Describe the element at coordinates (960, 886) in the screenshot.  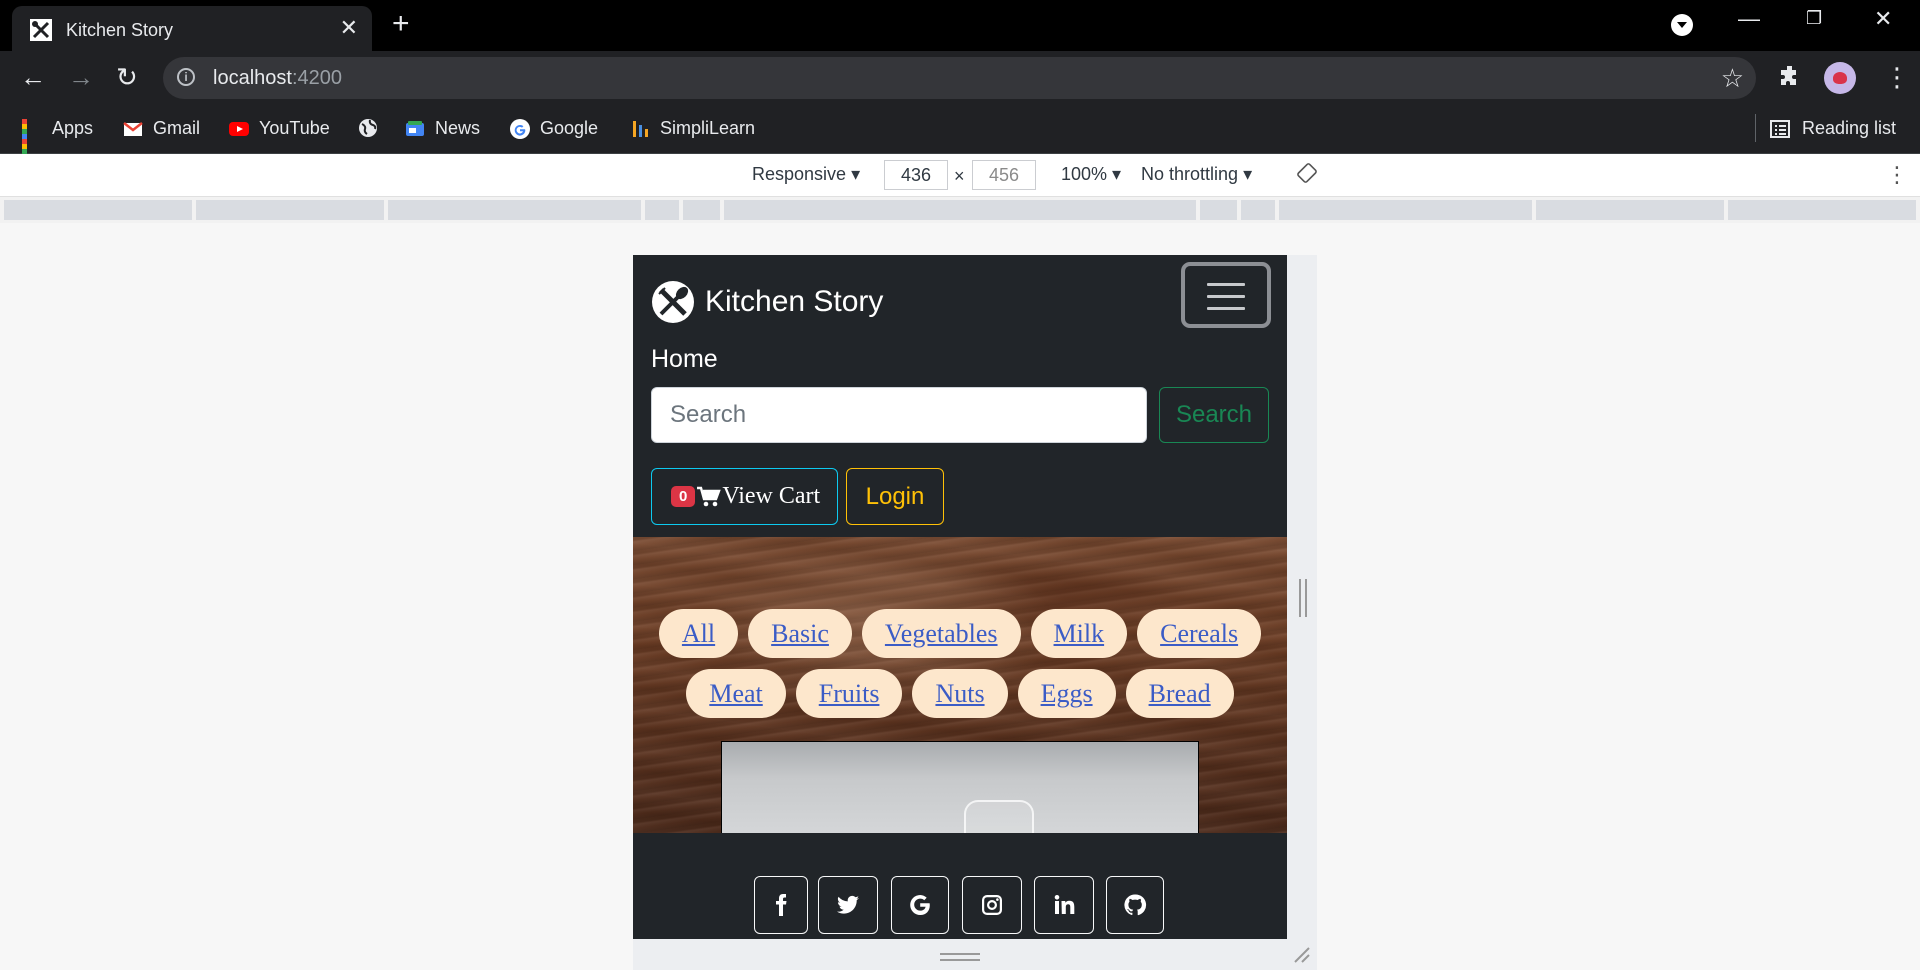
I see `site-footer` at that location.